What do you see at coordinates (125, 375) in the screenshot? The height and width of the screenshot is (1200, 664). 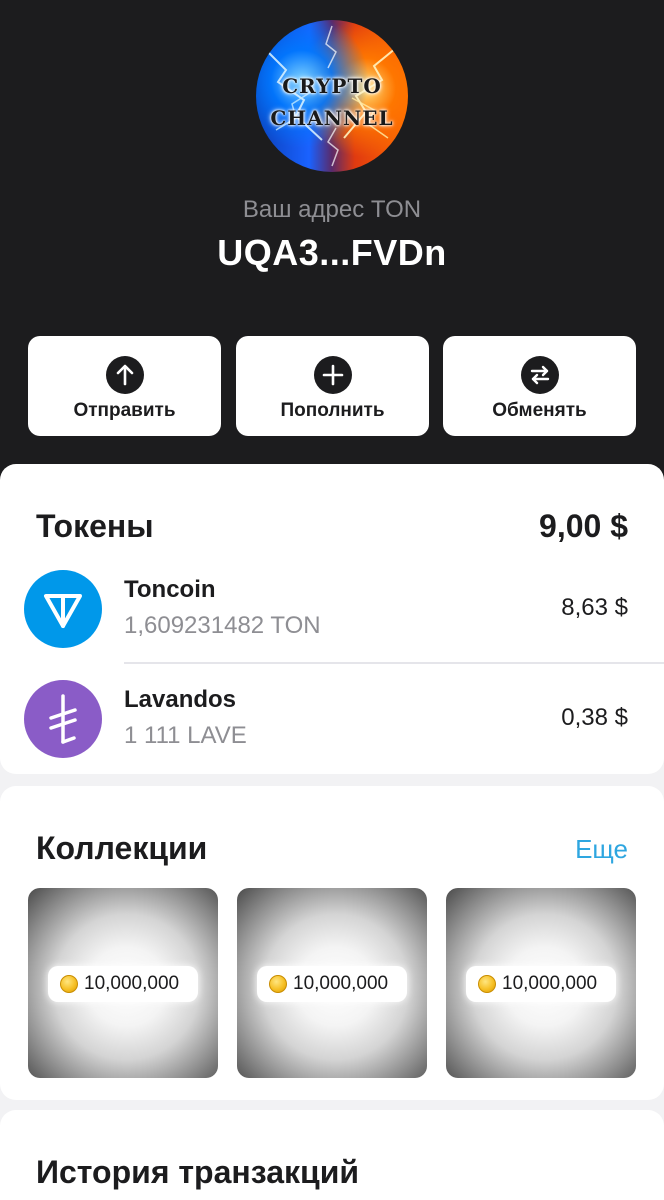 I see `arrow-up-icon` at bounding box center [125, 375].